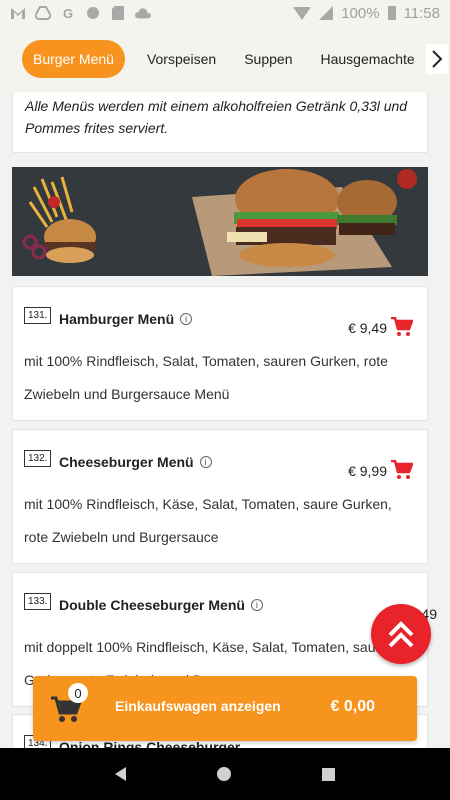  Describe the element at coordinates (73, 59) in the screenshot. I see `tab-burger-menu: Burger Menü` at that location.